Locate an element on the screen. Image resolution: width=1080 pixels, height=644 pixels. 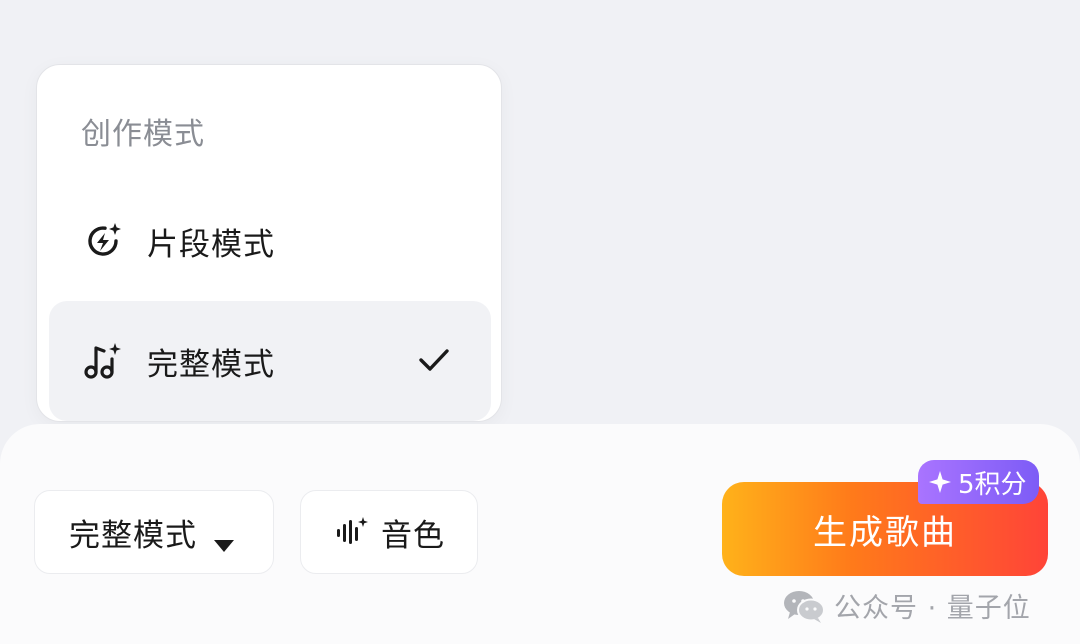
watermark-text: 公众号 · 量子位 is located at coordinates (932, 608).